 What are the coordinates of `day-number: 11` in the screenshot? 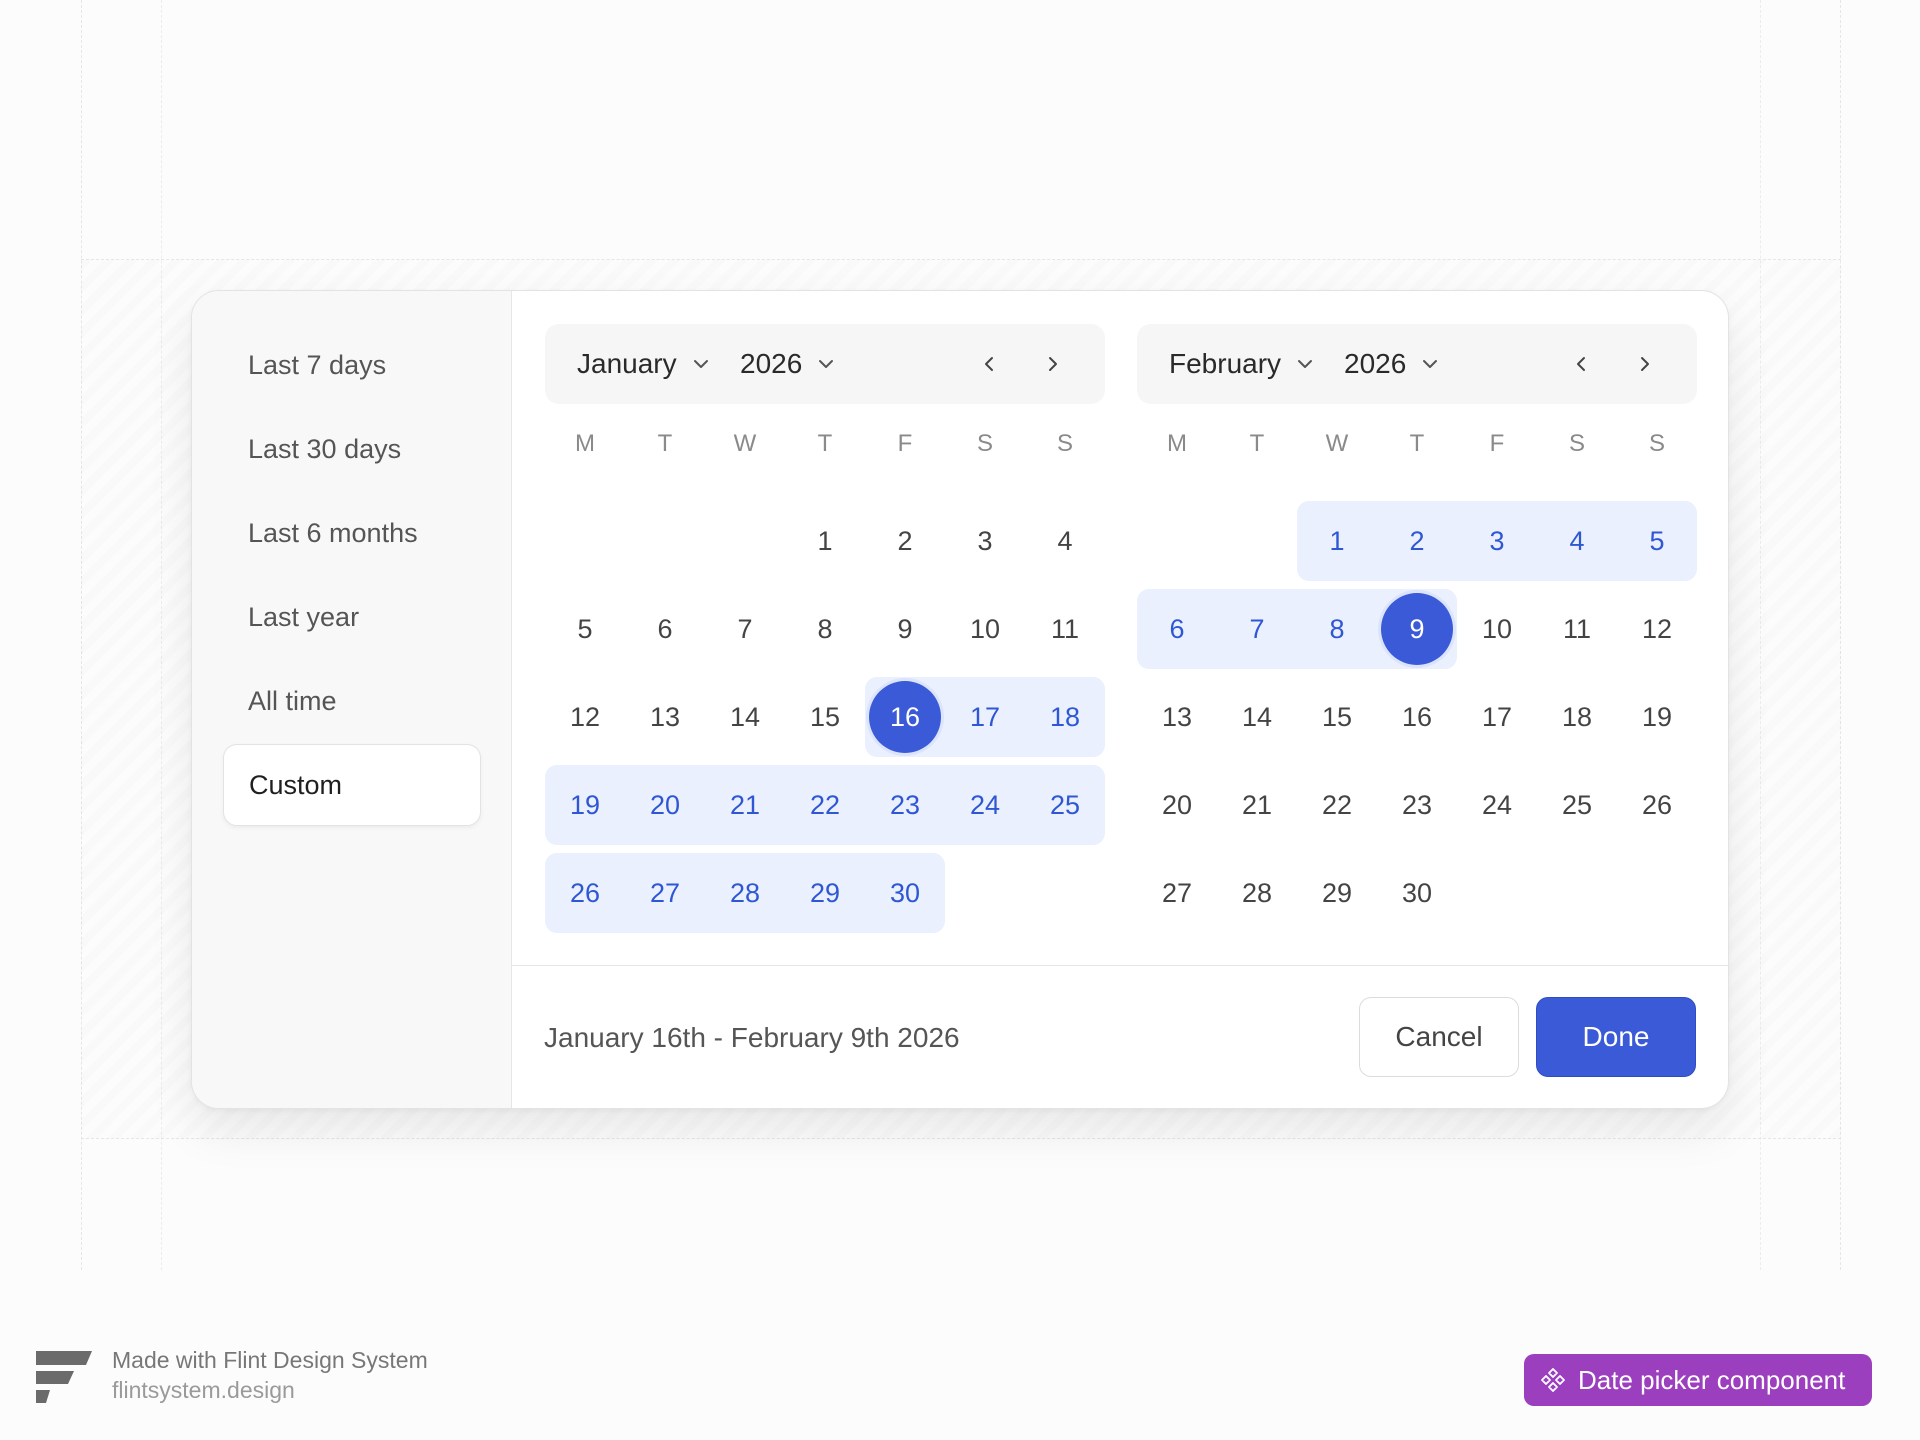 It's located at (1577, 629).